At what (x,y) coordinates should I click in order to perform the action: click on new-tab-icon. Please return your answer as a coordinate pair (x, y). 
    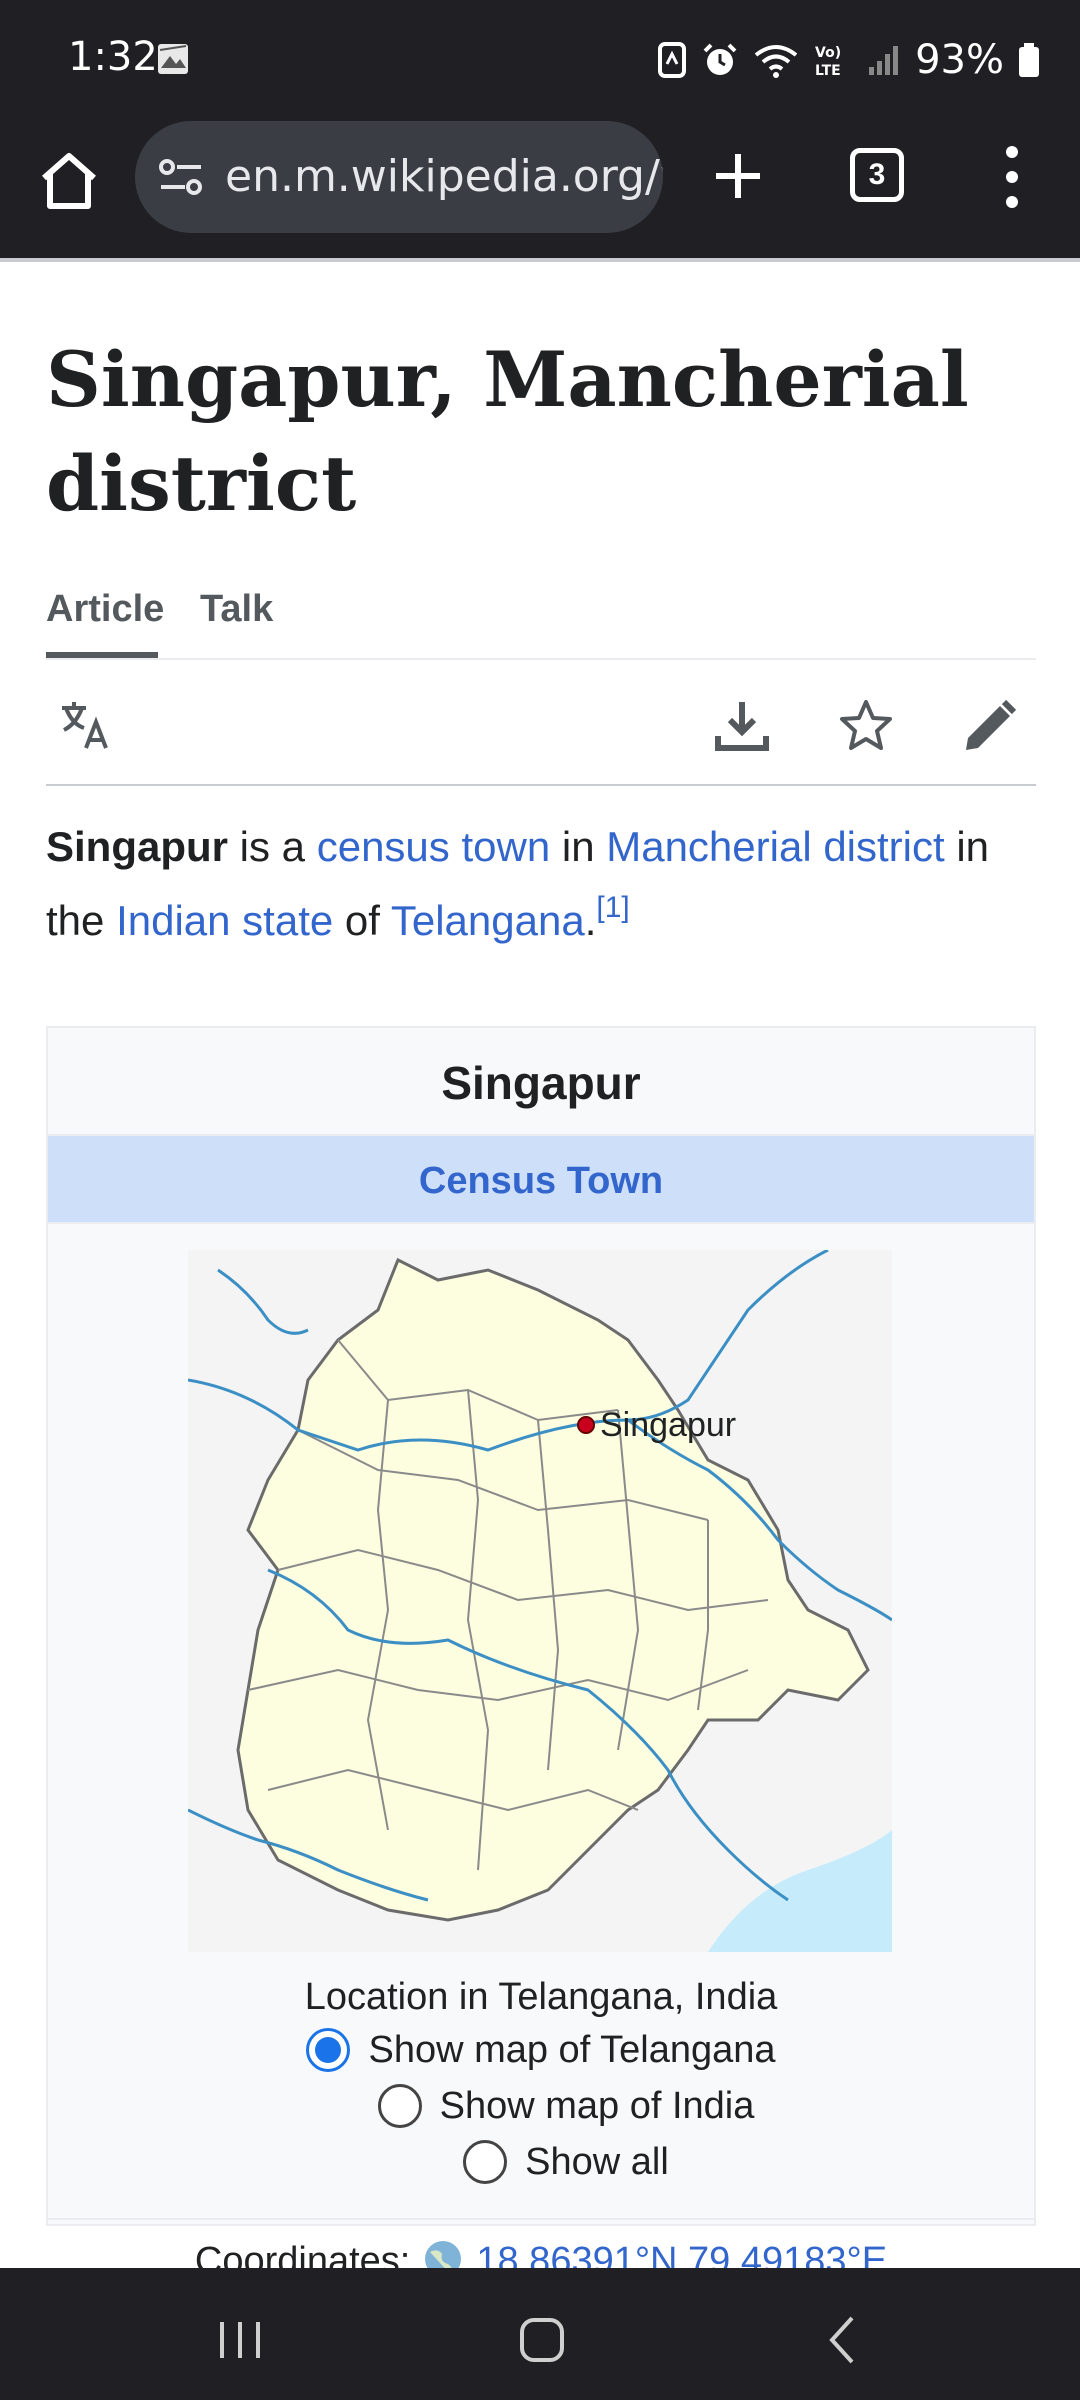
    Looking at the image, I should click on (738, 176).